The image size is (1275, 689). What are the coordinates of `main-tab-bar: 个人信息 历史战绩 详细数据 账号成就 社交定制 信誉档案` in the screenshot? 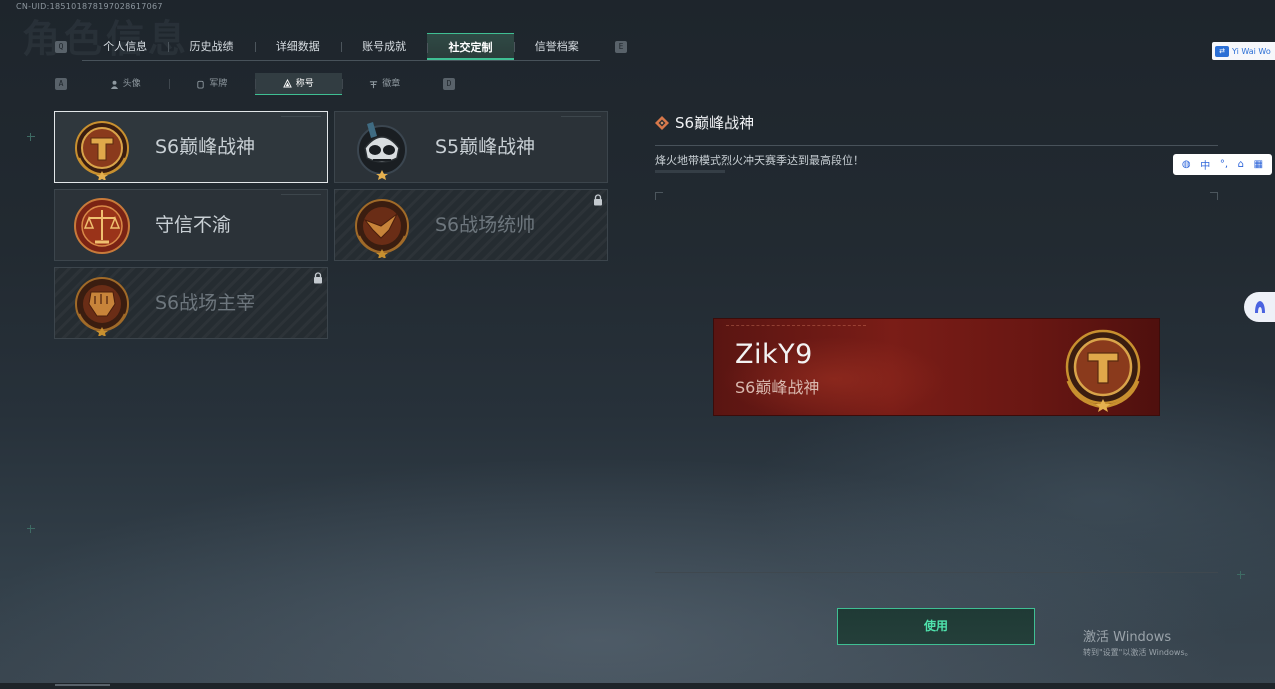 It's located at (341, 47).